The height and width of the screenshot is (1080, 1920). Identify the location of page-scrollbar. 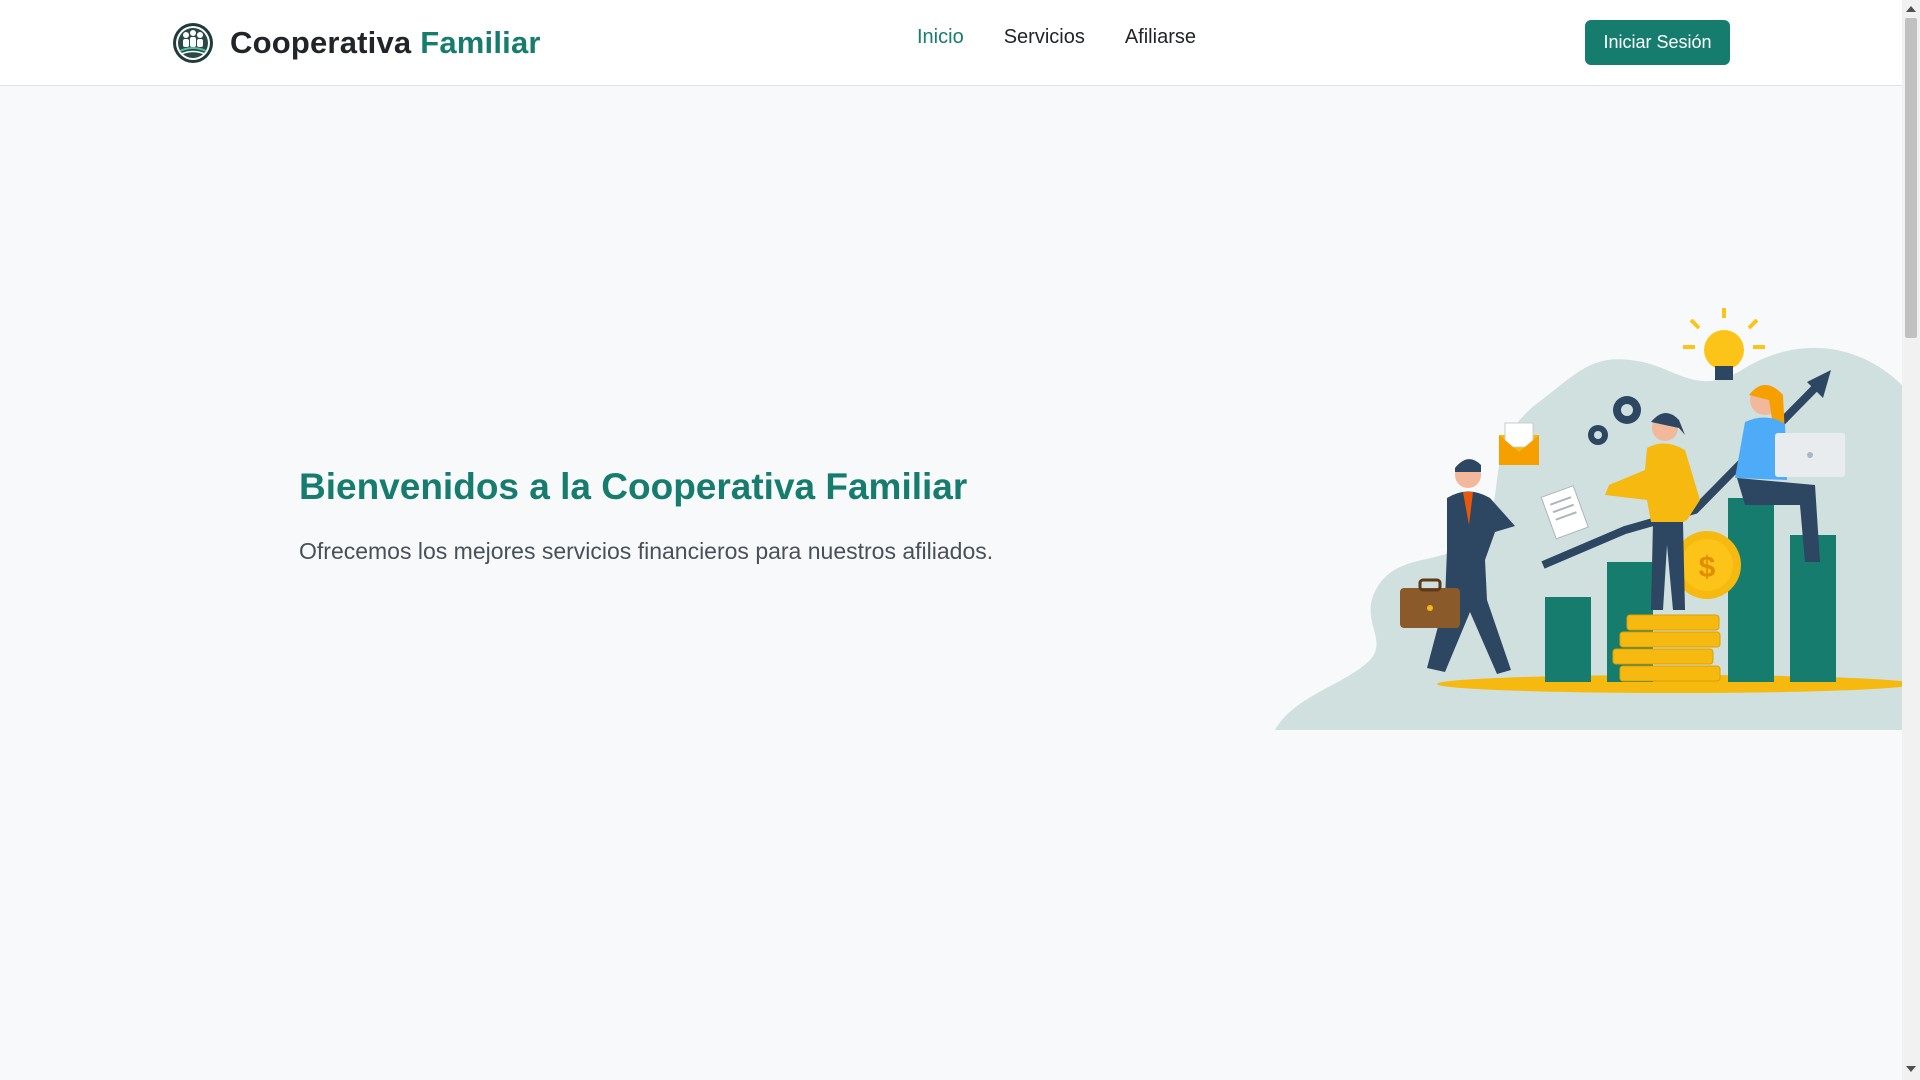
(1911, 540).